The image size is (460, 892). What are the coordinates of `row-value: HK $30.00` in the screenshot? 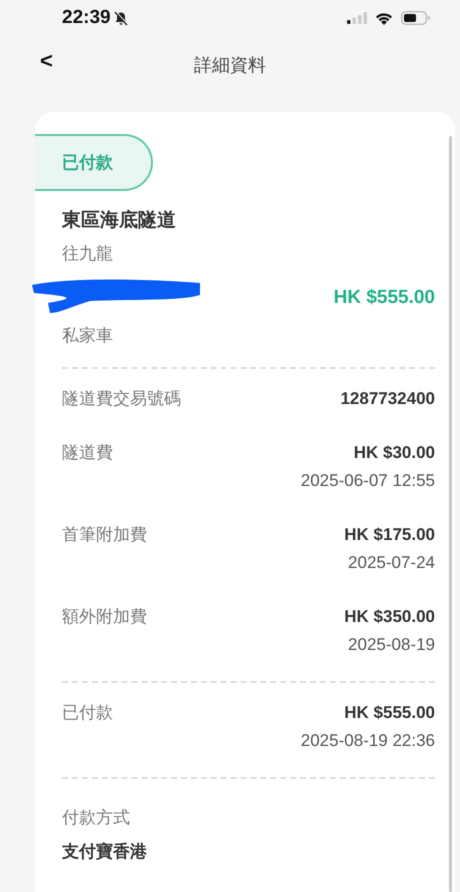 It's located at (394, 453).